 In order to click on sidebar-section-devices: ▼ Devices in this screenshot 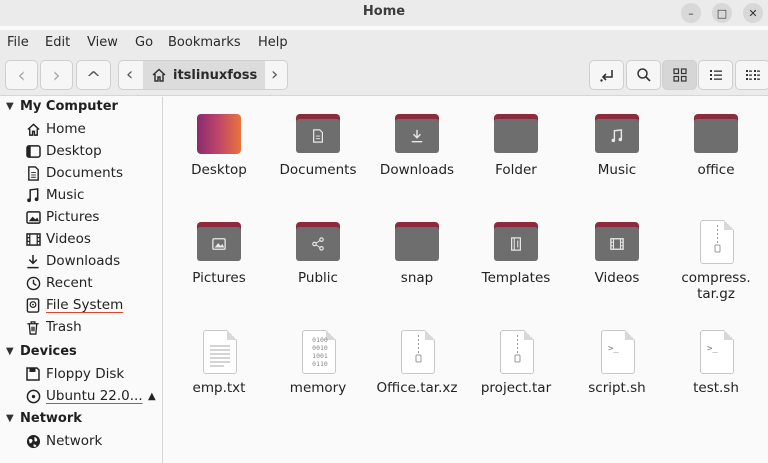, I will do `click(41, 351)`.